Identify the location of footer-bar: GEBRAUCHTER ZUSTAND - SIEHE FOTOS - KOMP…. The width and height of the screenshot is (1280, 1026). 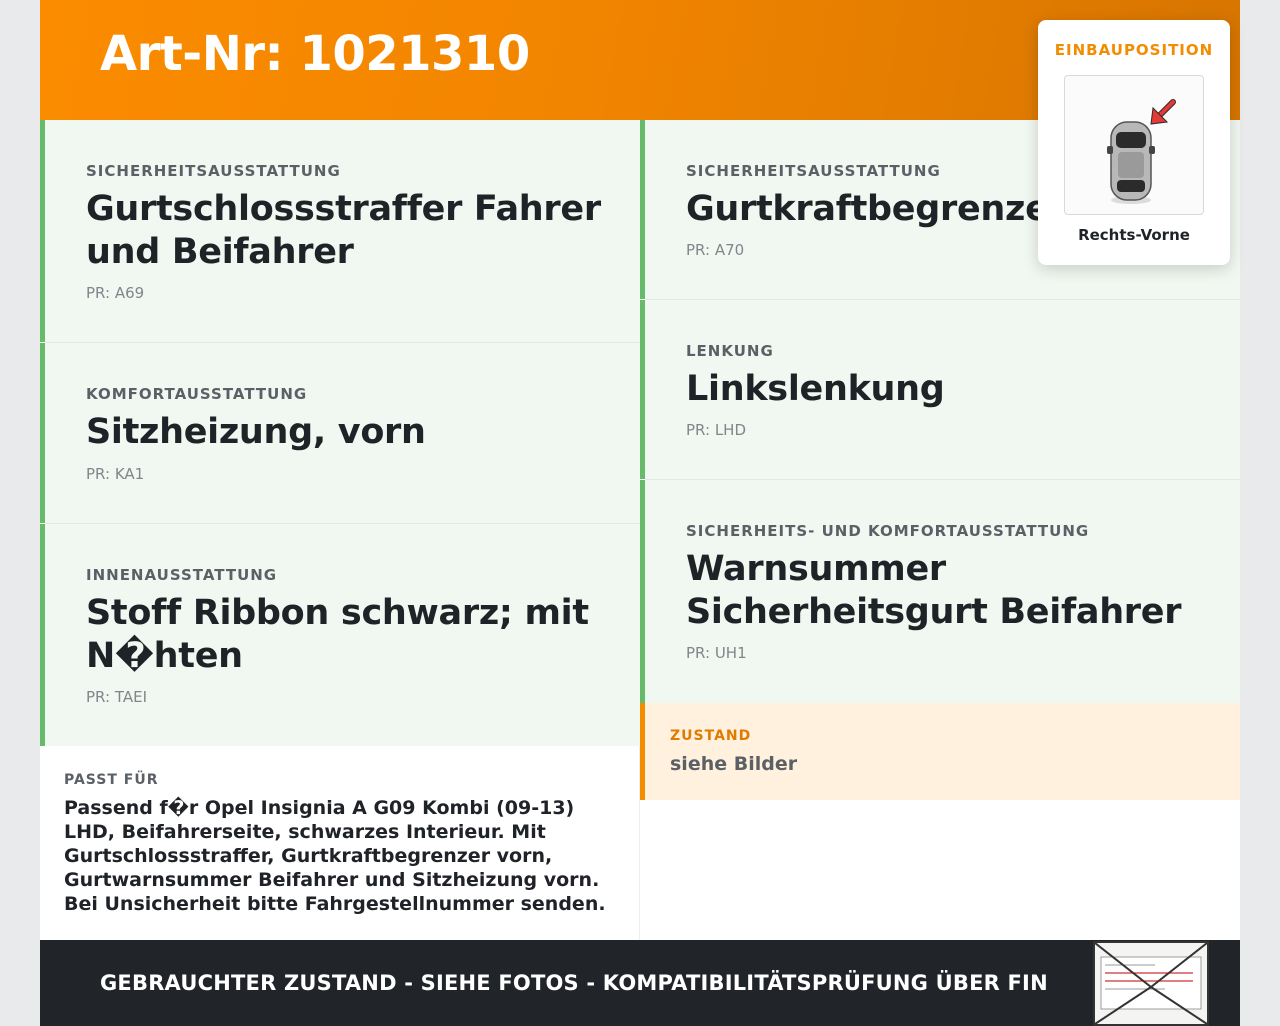
(640, 983).